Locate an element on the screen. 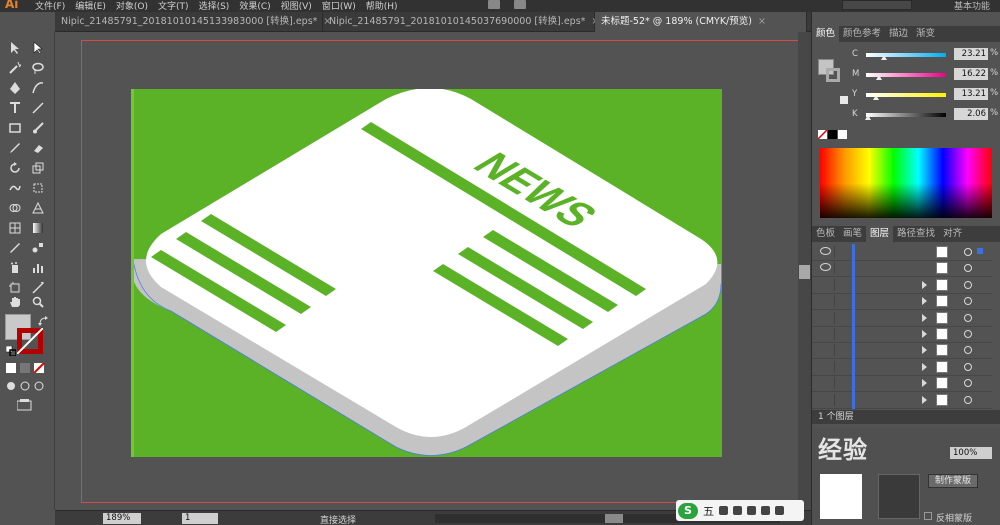  curvature-tool-icon is located at coordinates (38, 88).